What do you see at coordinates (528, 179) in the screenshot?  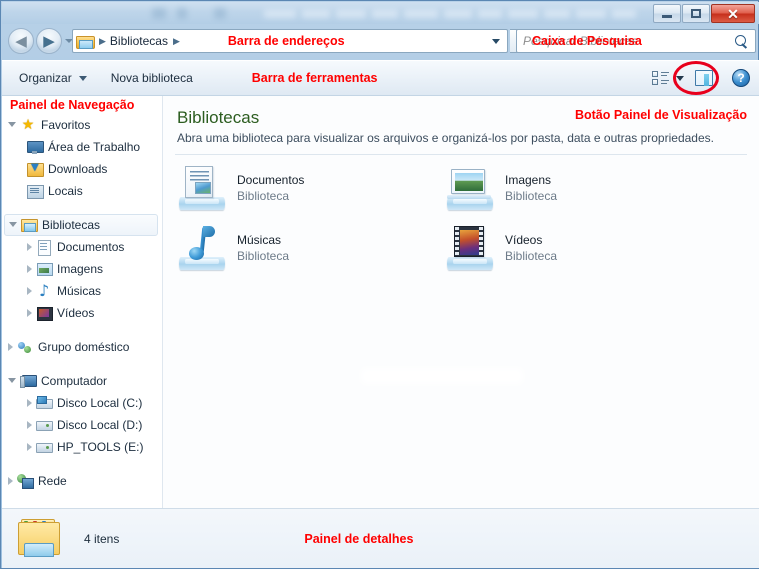 I see `list-item-name: Imagens` at bounding box center [528, 179].